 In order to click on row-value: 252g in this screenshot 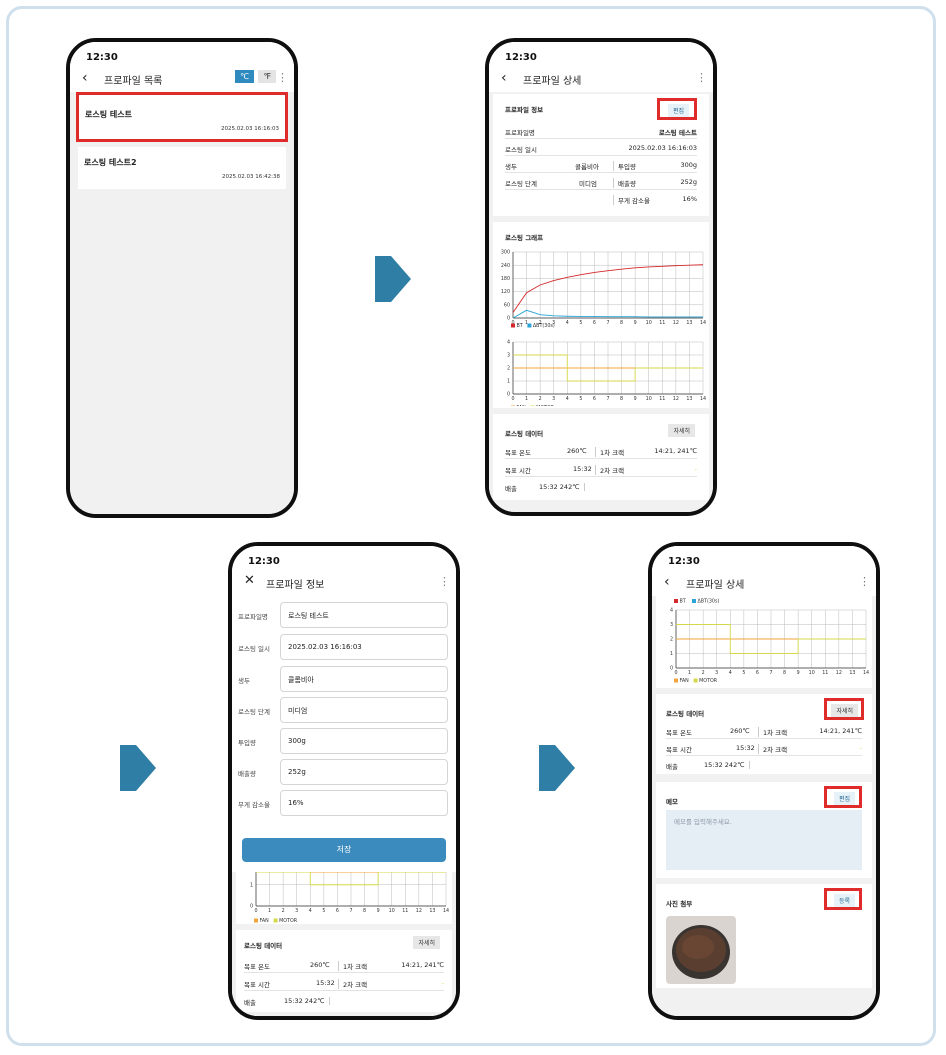, I will do `click(688, 182)`.